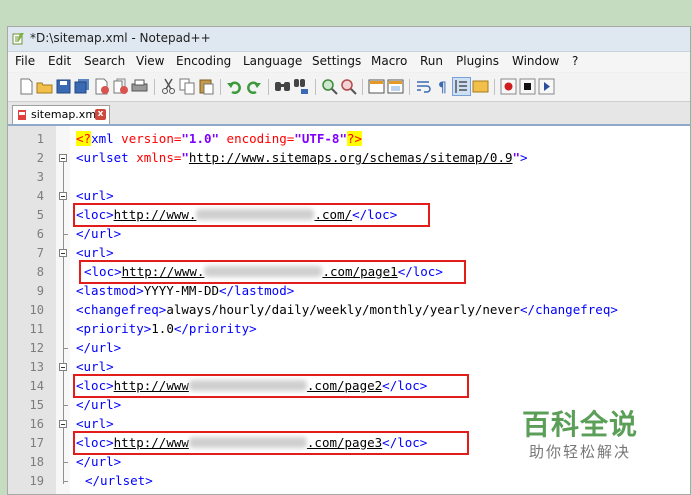  I want to click on tab-sitemap-xml: sitemap.xml x, so click(61, 114).